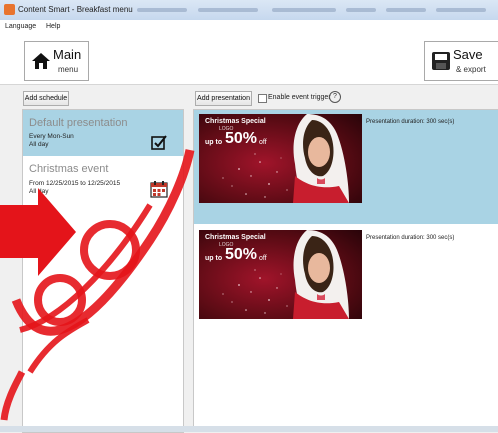  I want to click on menu-bar: Language Help, so click(249, 27).